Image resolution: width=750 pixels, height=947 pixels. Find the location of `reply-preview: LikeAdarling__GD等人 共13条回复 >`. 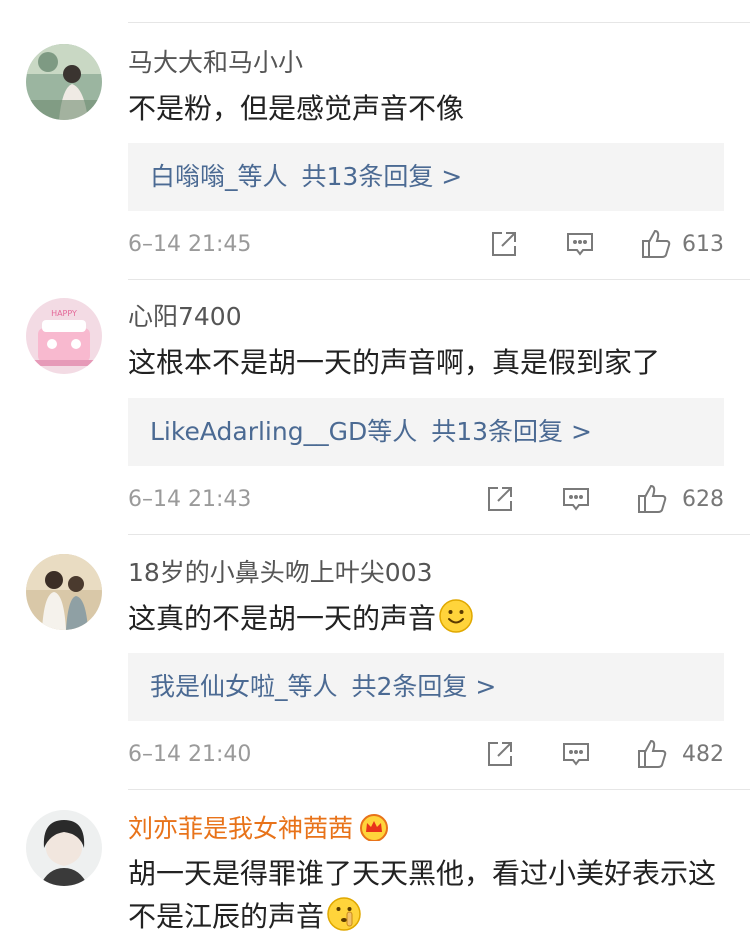

reply-preview: LikeAdarling__GD等人 共13条回复 > is located at coordinates (426, 432).